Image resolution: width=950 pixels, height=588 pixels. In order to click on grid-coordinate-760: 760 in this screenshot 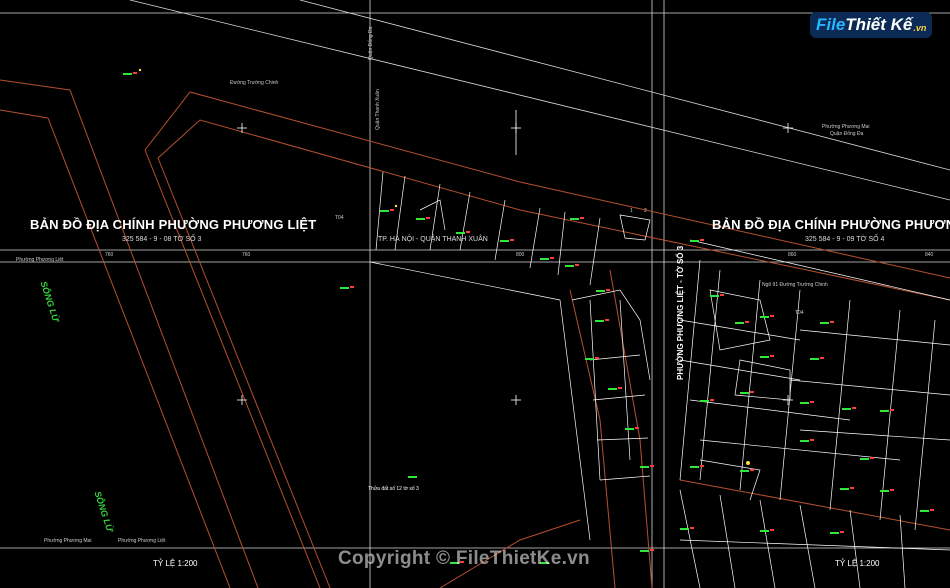, I will do `click(246, 255)`.